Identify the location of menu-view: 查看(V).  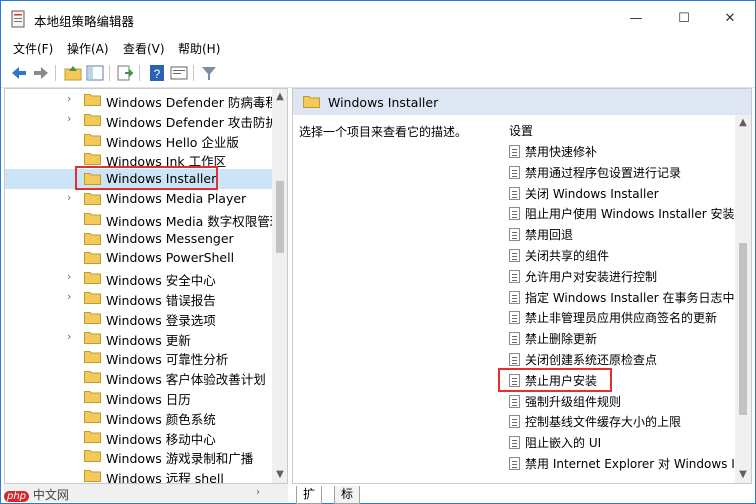
(144, 48).